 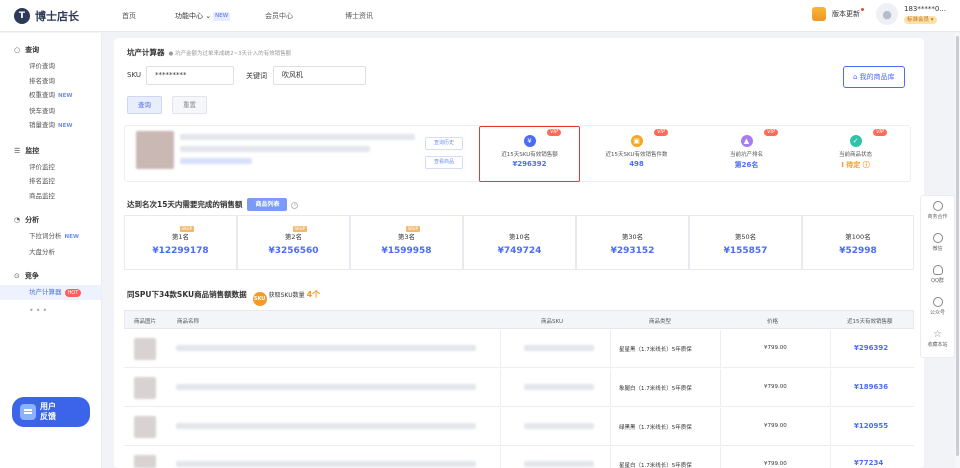 I want to click on stat-status: VIP ✓ 当前商品状态 Ⅰ 待定 ⓘ, so click(x=855, y=157).